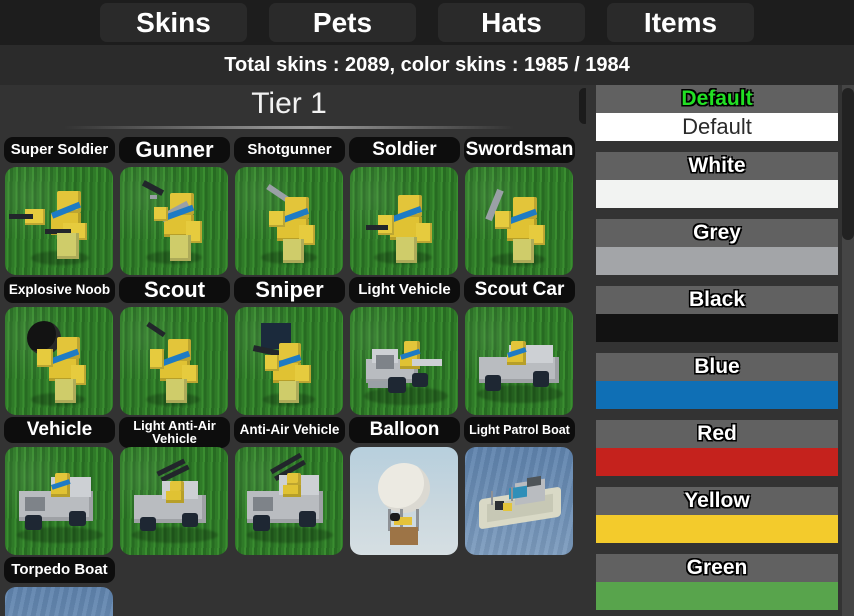 The width and height of the screenshot is (854, 616). What do you see at coordinates (404, 430) in the screenshot?
I see `skin-card-label: Balloon` at bounding box center [404, 430].